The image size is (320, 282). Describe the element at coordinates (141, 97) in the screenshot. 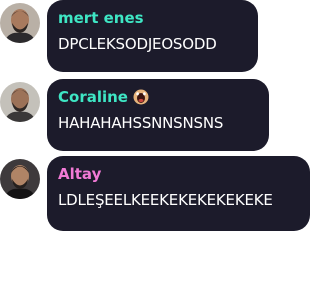

I see `screaming-face-icon` at that location.